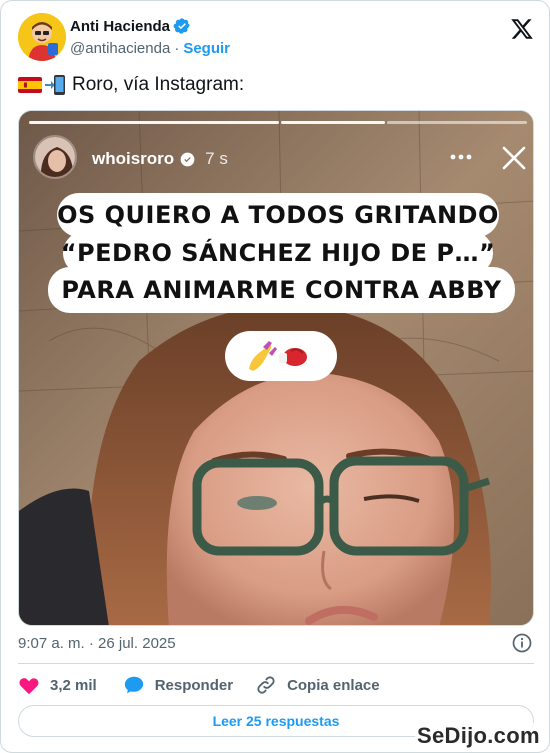 The width and height of the screenshot is (550, 753). I want to click on divider, so click(276, 663).